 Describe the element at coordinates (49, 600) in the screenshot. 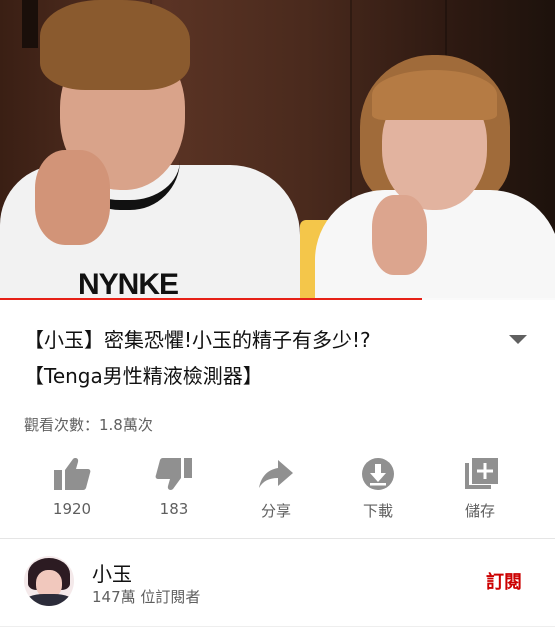

I see `avatar-body` at that location.